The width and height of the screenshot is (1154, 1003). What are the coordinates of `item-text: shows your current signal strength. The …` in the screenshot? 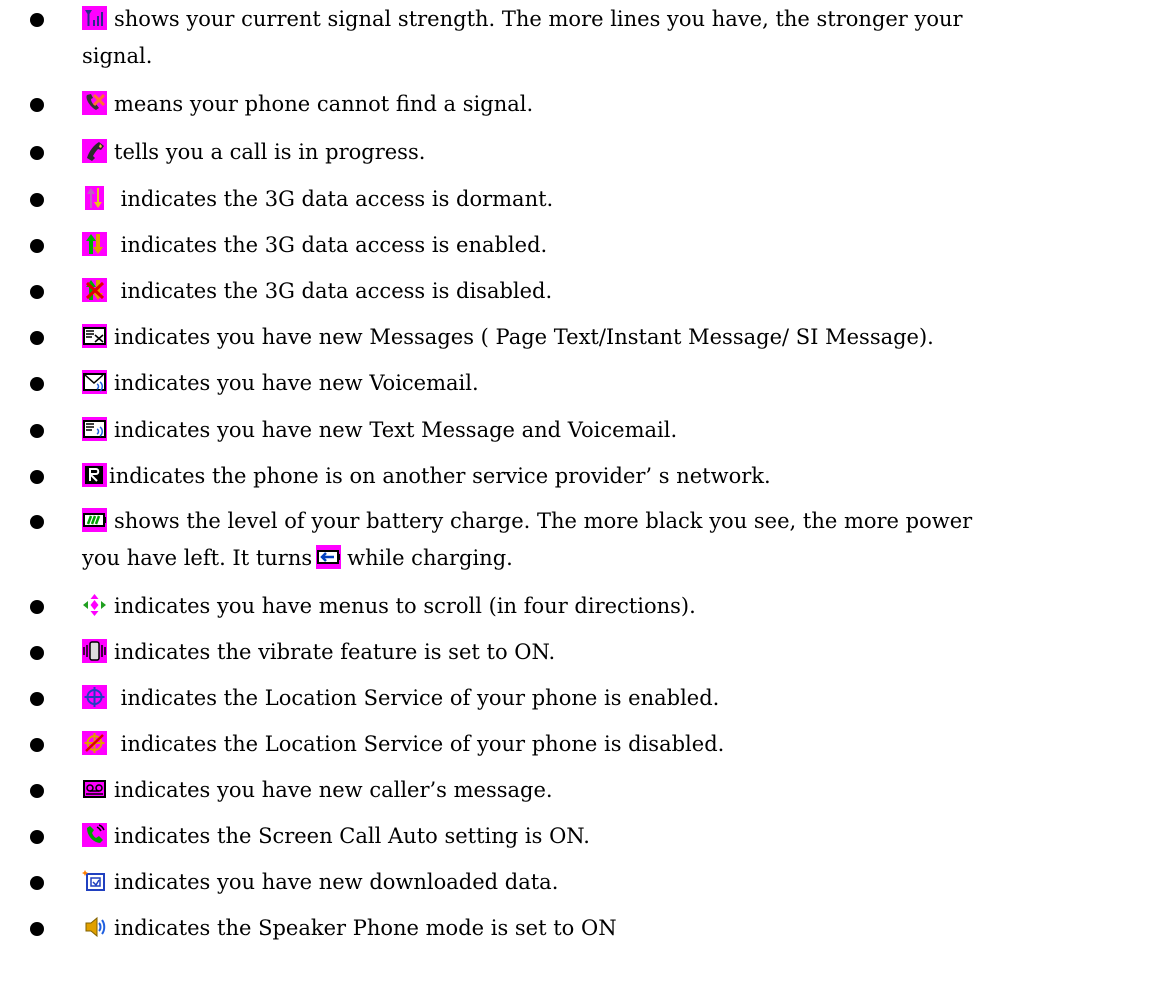 It's located at (538, 19).